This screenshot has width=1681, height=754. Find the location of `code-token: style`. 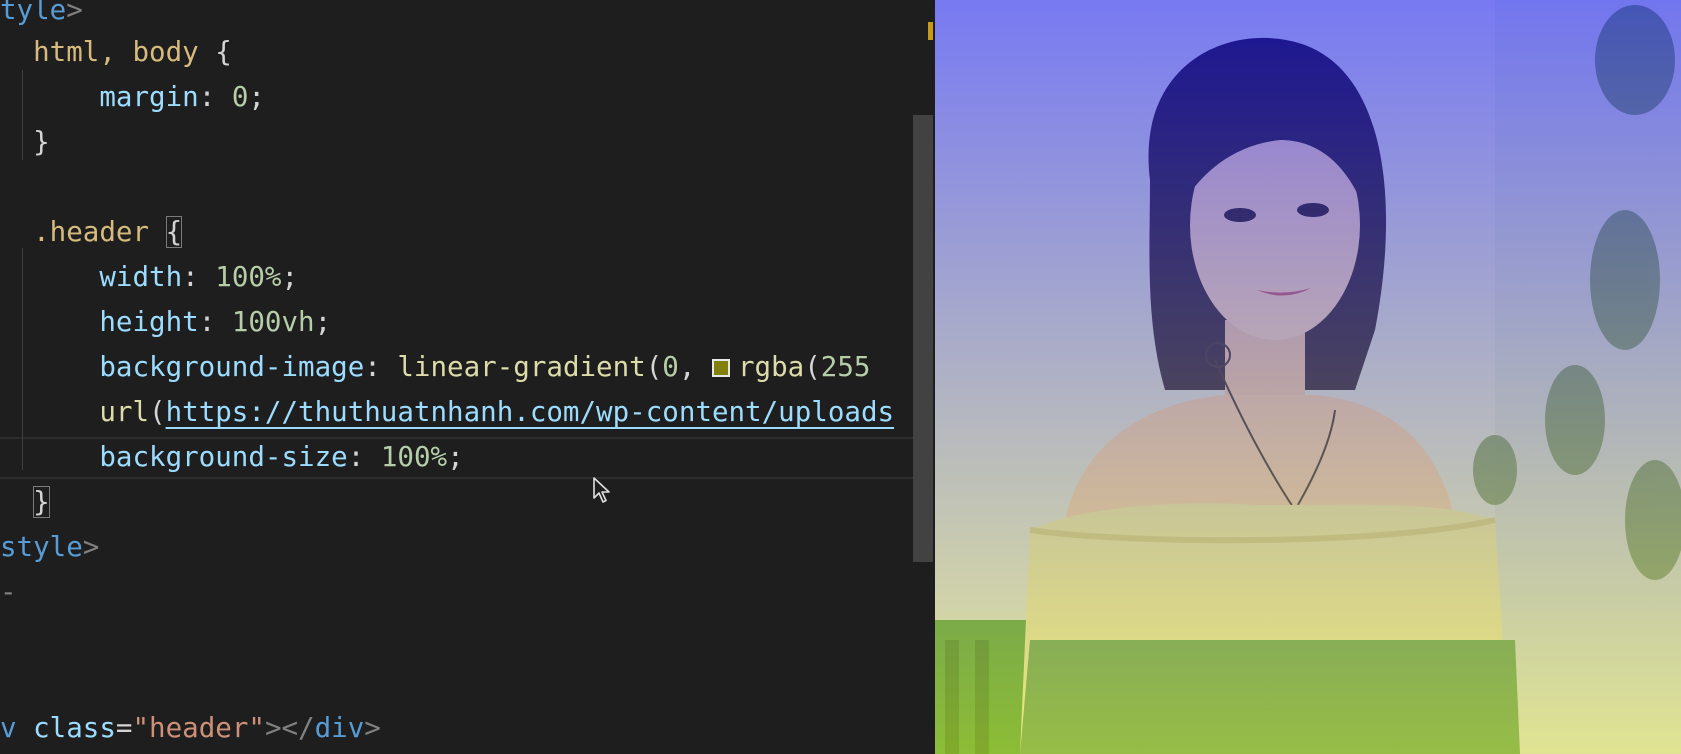

code-token: style is located at coordinates (41, 547).